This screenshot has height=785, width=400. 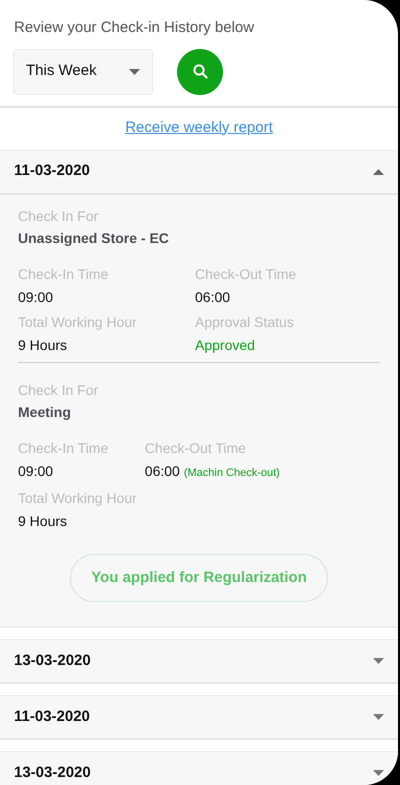 I want to click on field-value: Unassigned Store - EC, so click(x=94, y=238).